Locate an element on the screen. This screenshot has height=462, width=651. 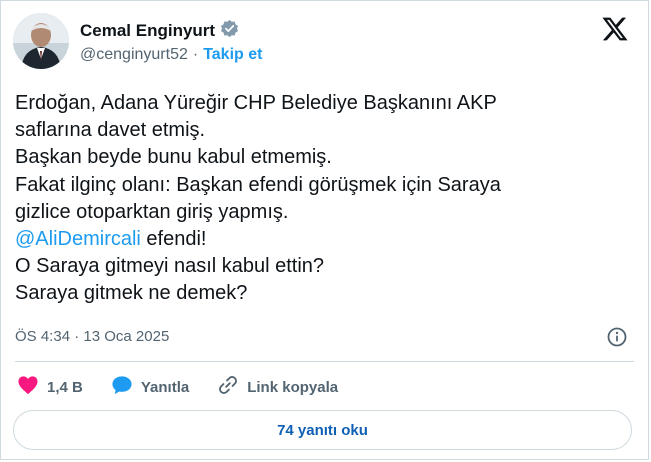
avatar is located at coordinates (41, 41).